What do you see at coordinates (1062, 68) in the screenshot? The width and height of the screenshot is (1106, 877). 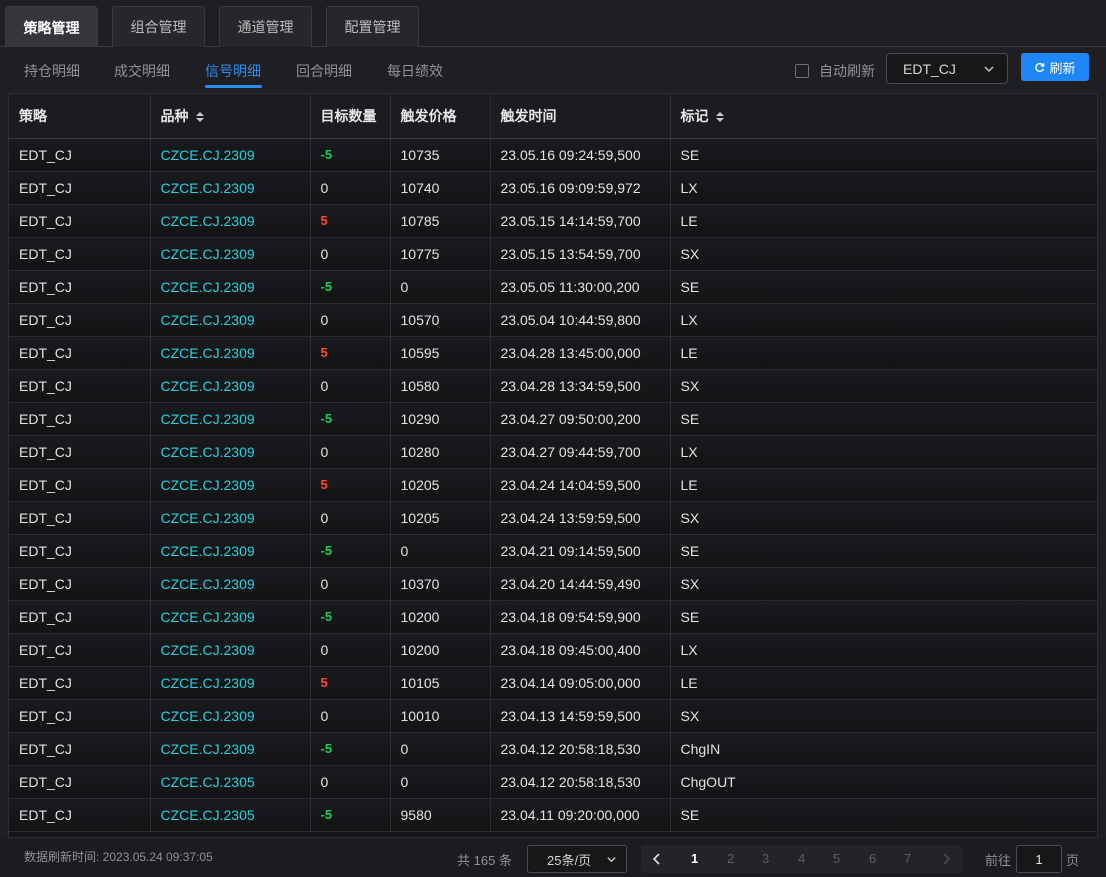 I see `refresh-label: 刷新` at bounding box center [1062, 68].